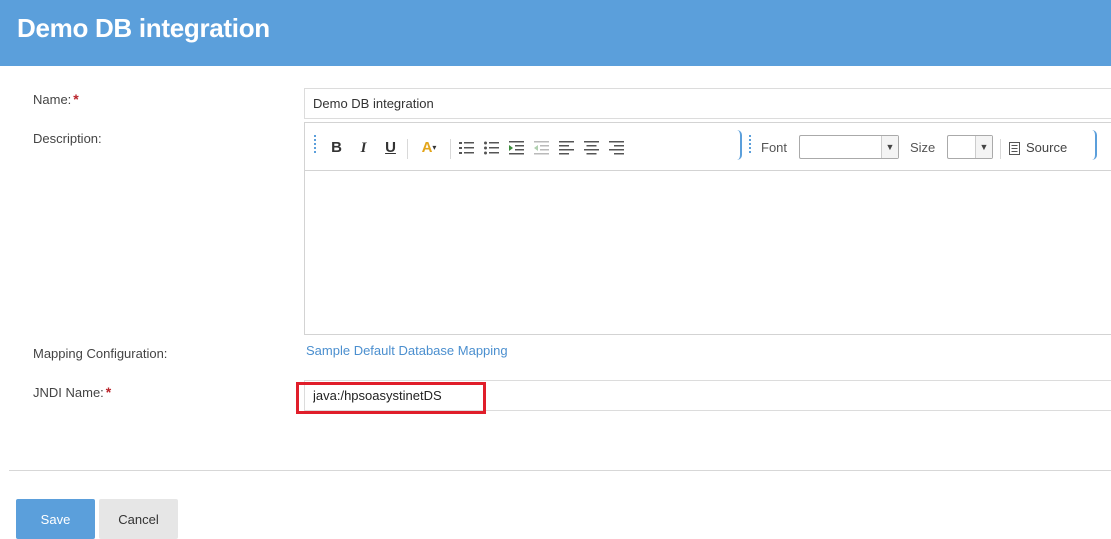 The image size is (1111, 539). I want to click on name-label-text: Name:, so click(52, 99).